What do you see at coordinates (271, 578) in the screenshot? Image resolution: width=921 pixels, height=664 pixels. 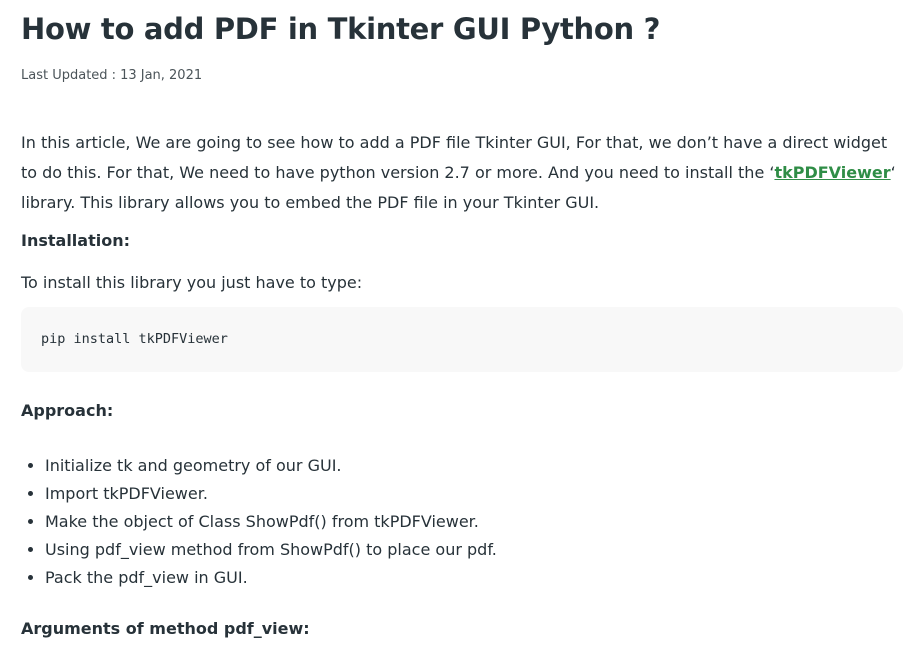 I see `list-item: Pack the pdf_view in GUI.` at bounding box center [271, 578].